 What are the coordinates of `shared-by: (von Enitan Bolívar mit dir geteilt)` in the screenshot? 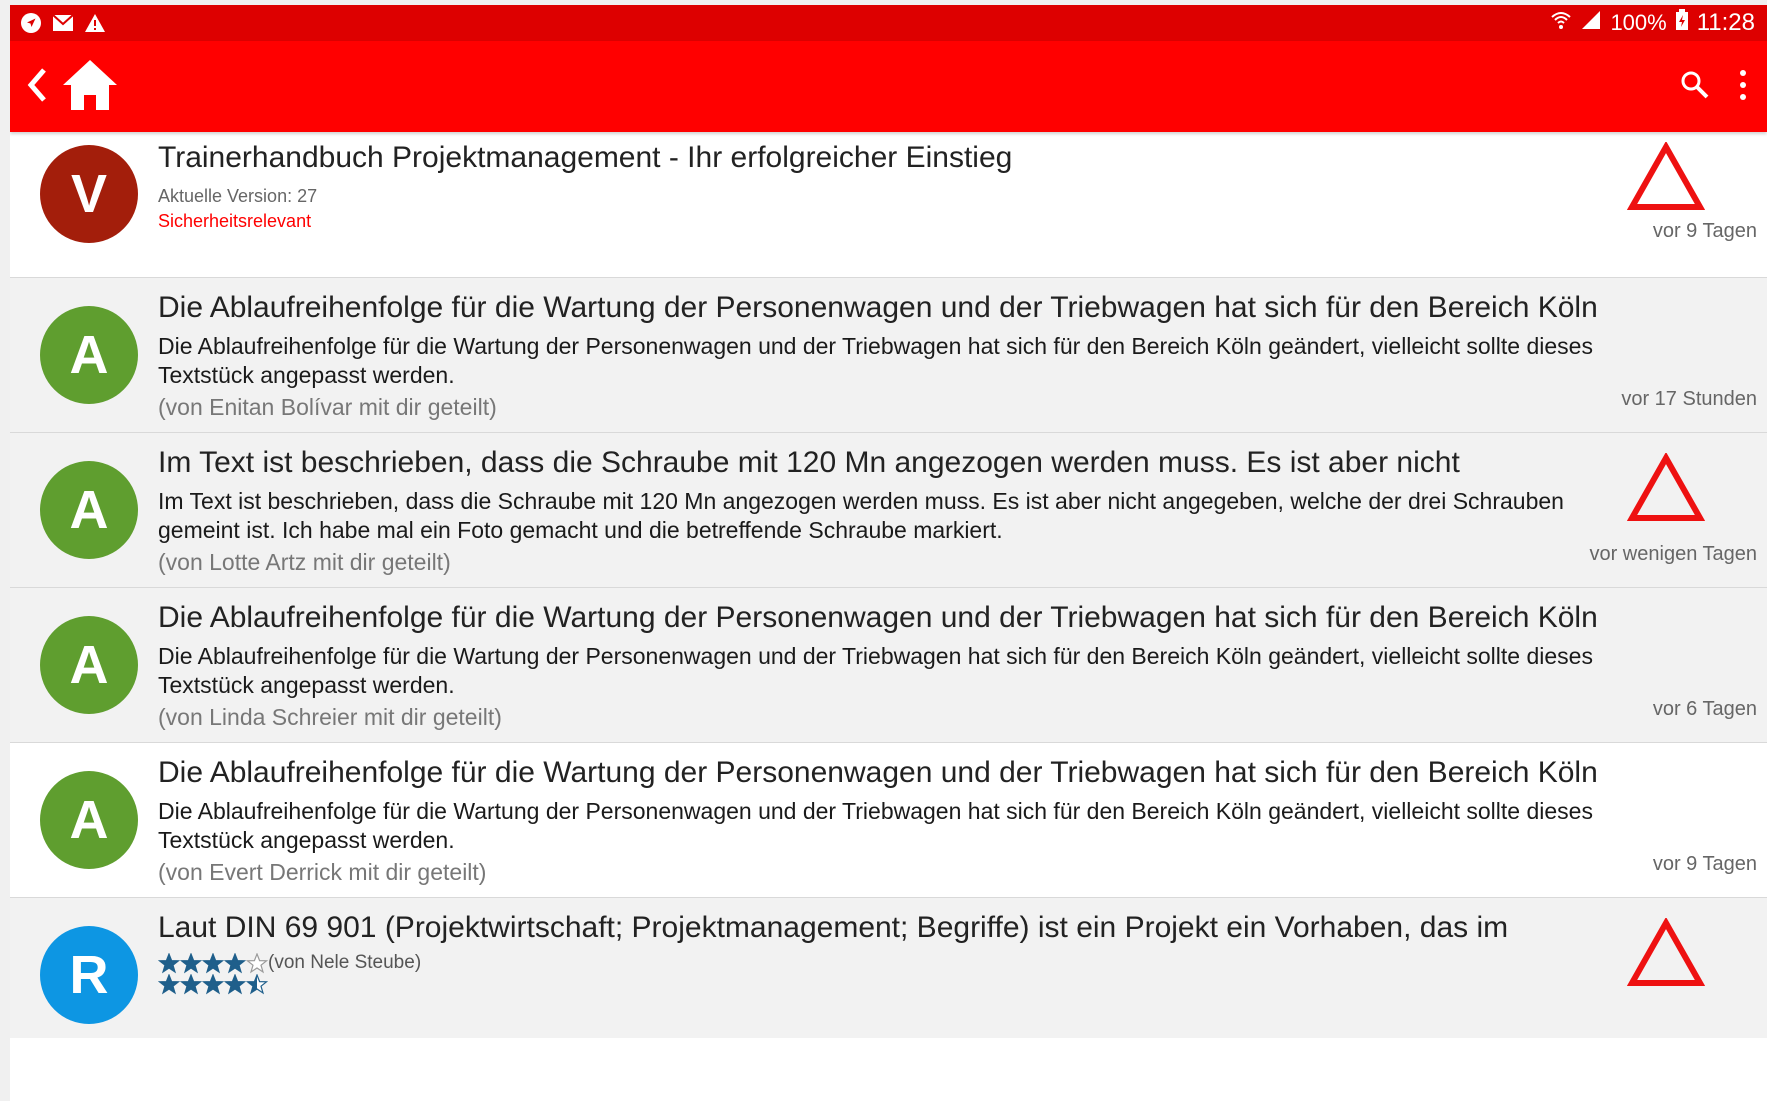 It's located at (327, 407).